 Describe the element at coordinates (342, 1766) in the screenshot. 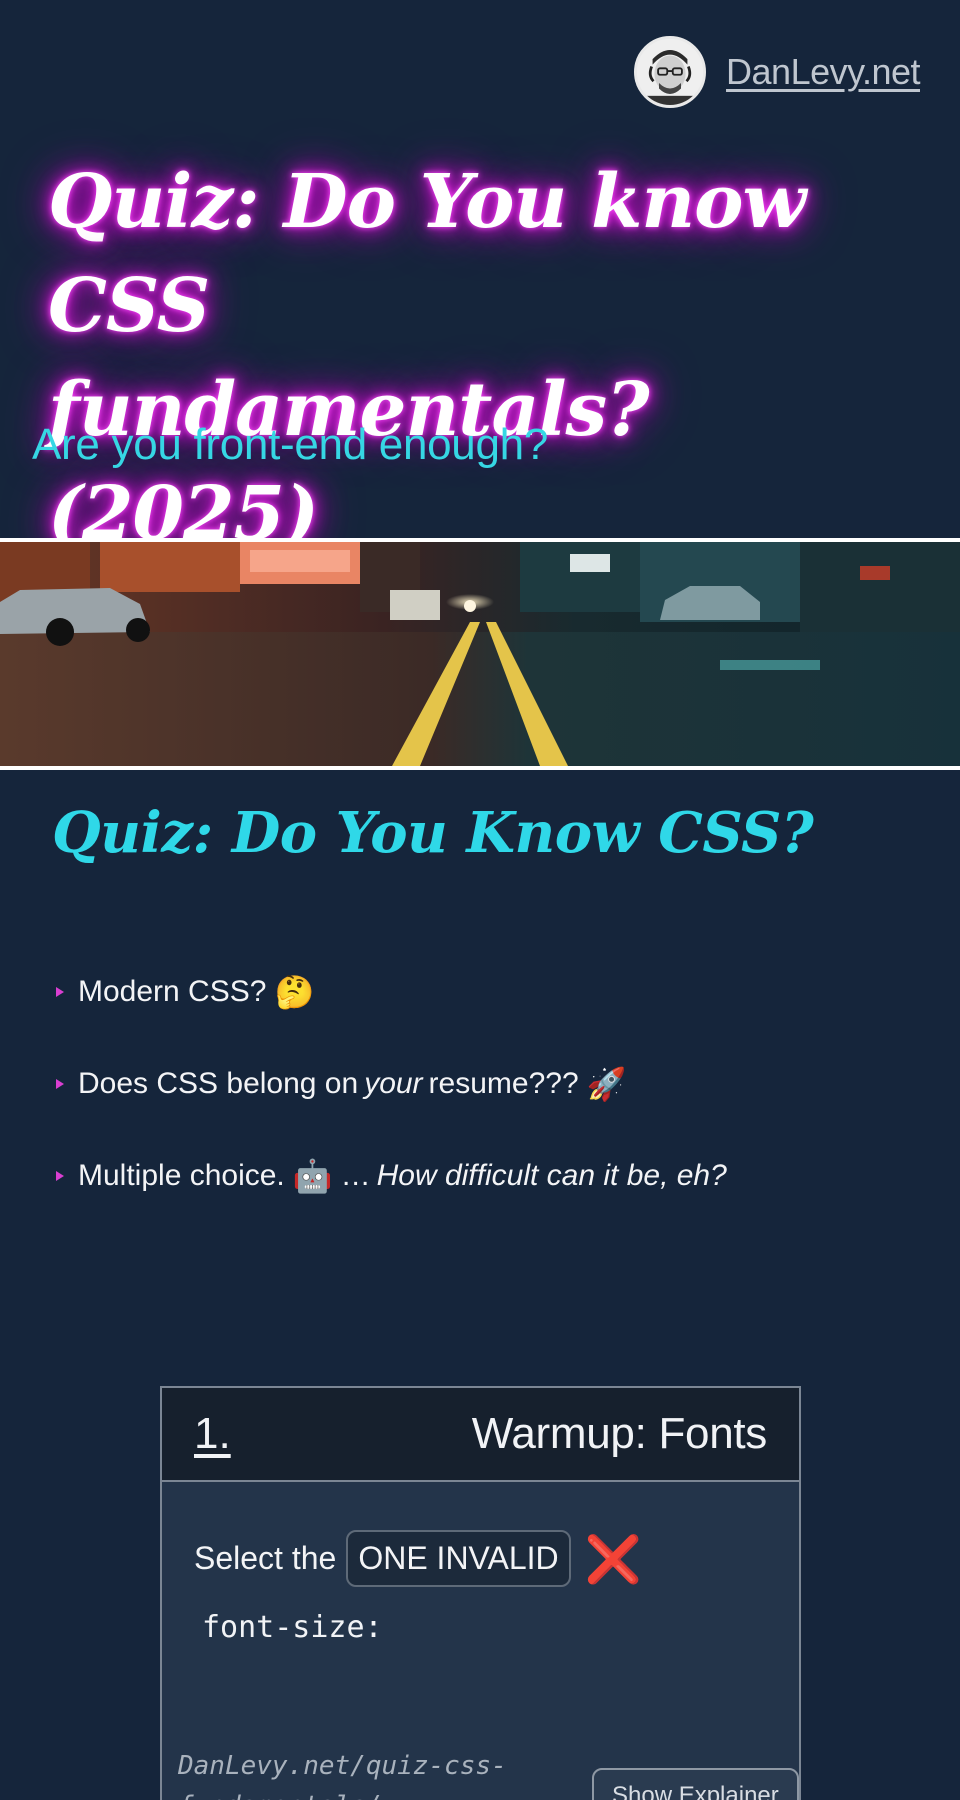

I see `quiz-url-line-1: DanLevy.net/quiz-css-` at that location.